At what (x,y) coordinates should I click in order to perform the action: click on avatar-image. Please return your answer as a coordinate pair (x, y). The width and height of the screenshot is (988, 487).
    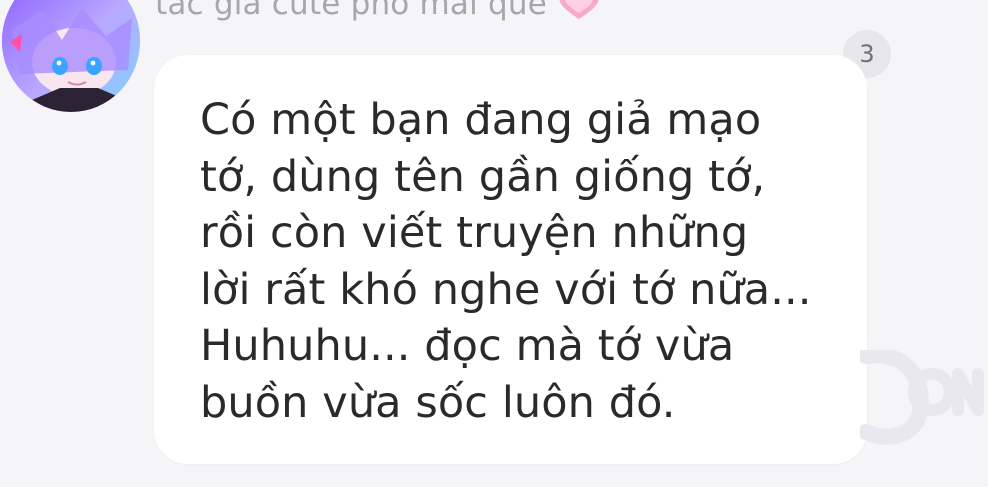
    Looking at the image, I should click on (71, 56).